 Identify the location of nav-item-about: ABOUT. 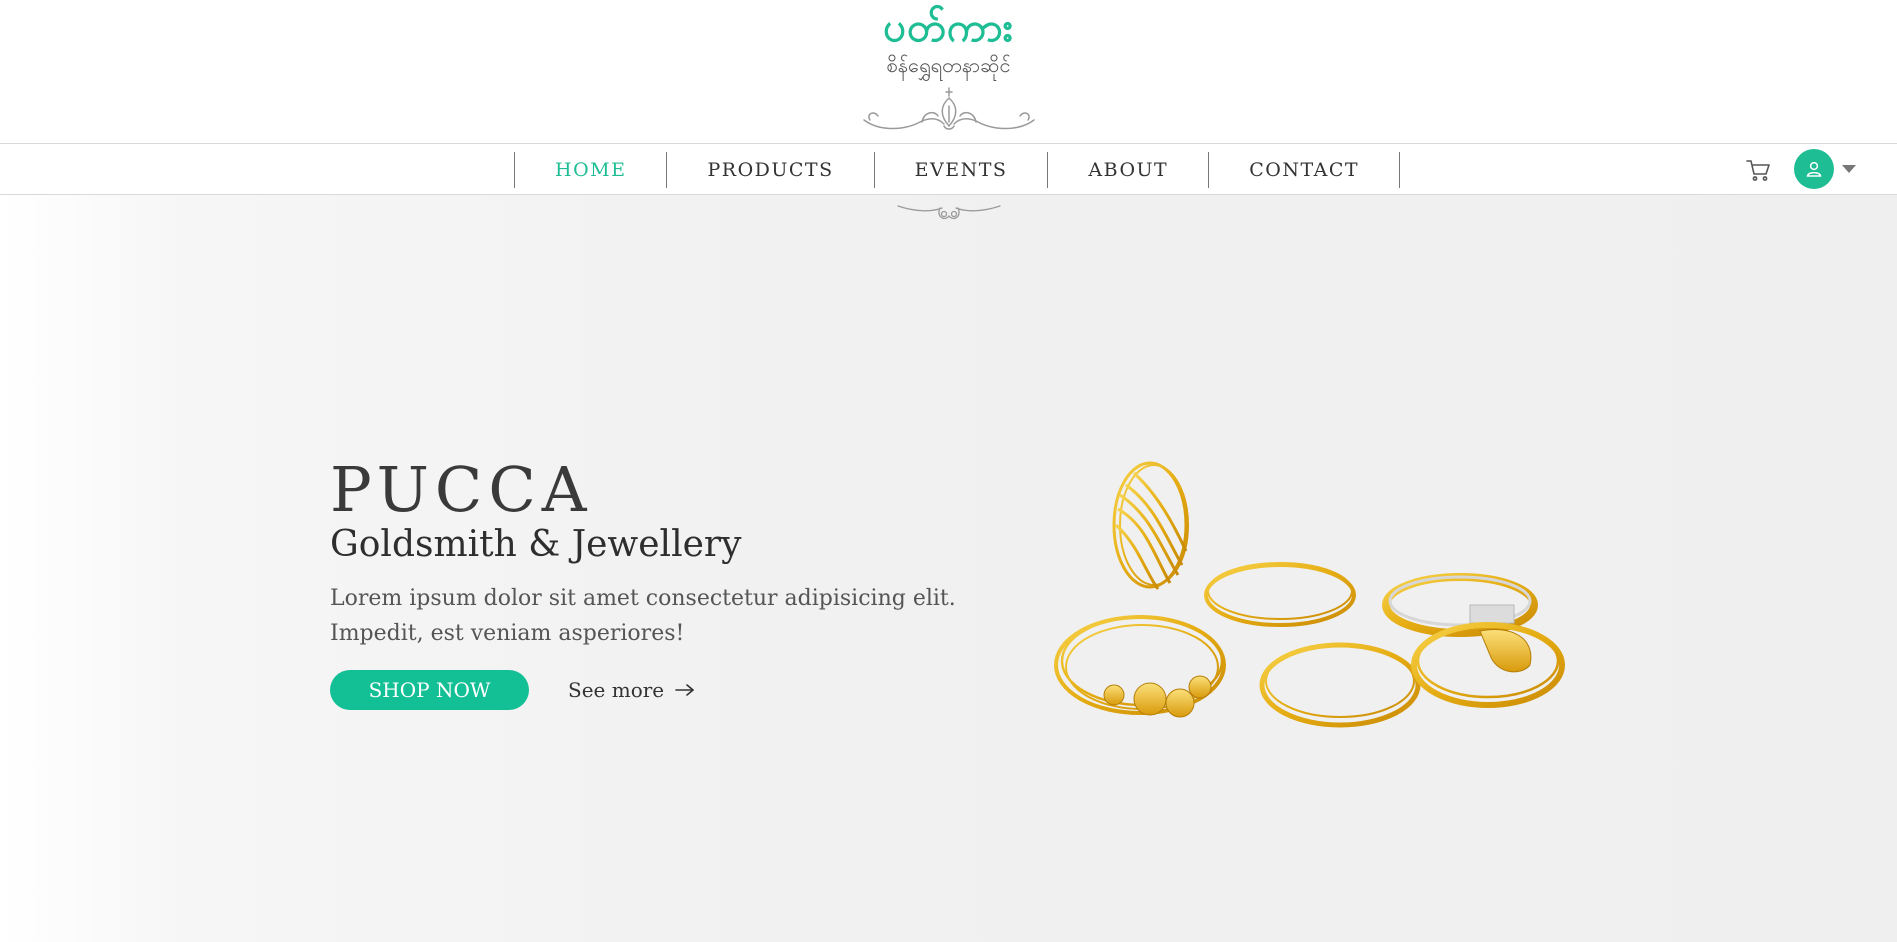
(1129, 170).